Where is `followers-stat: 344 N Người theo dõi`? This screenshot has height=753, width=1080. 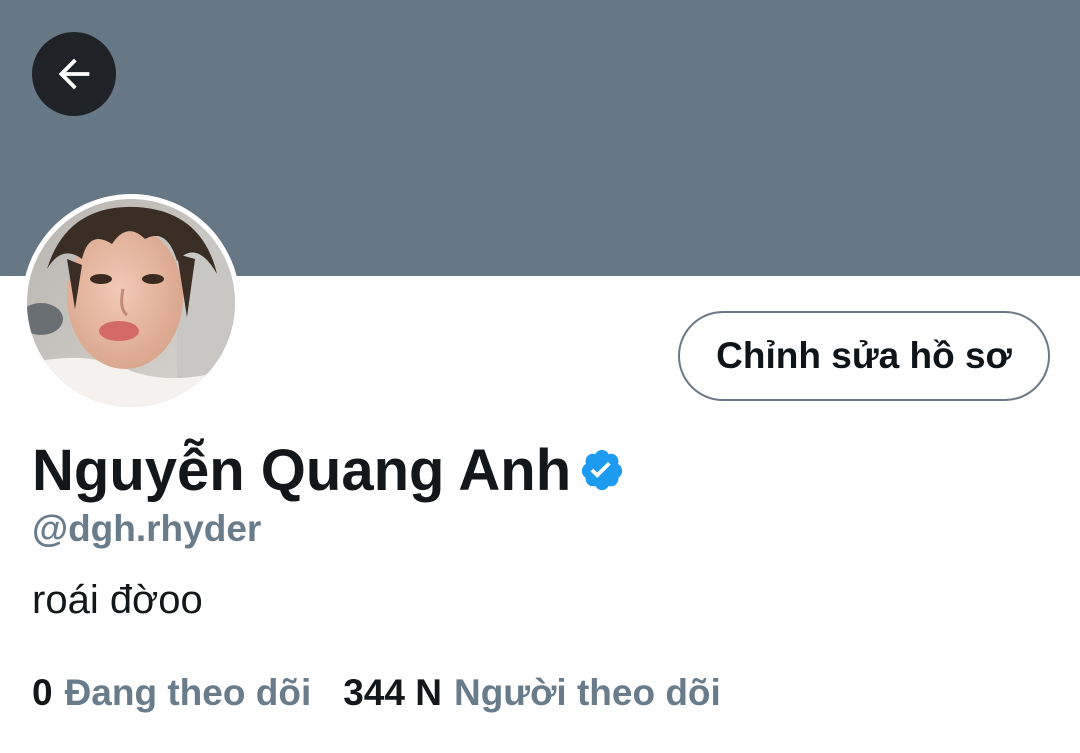 followers-stat: 344 N Người theo dõi is located at coordinates (532, 693).